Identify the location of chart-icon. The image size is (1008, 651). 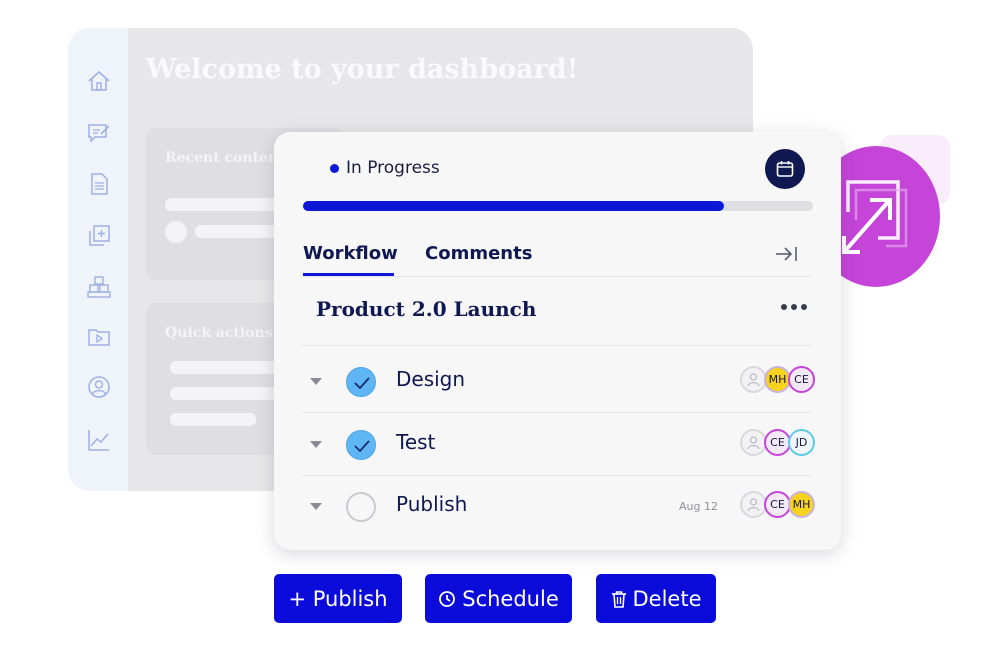
(99, 440).